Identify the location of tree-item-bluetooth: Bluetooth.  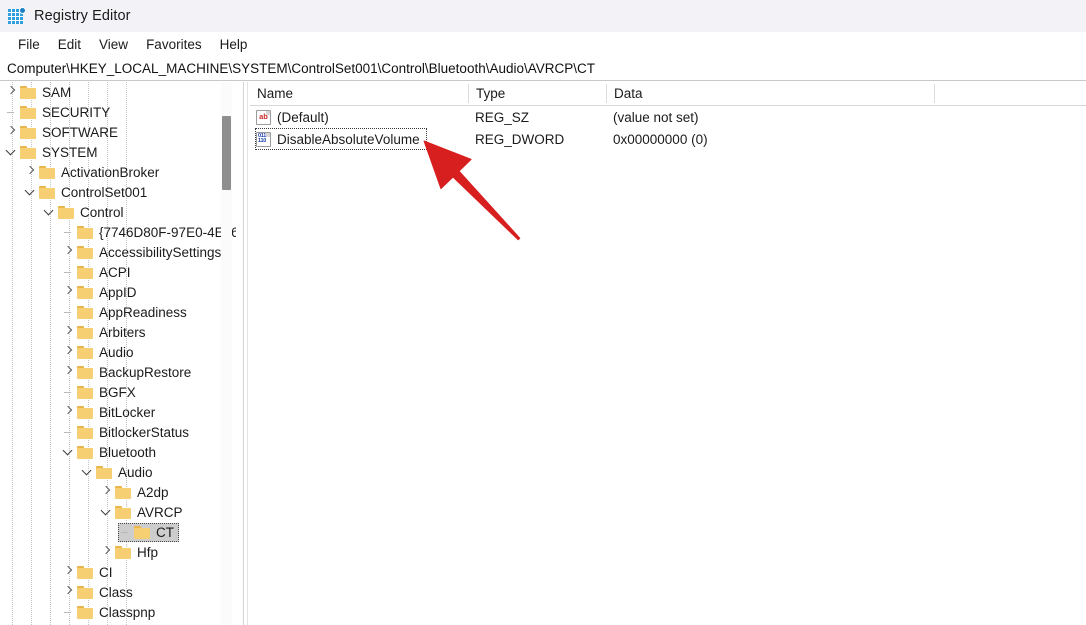
(116, 452).